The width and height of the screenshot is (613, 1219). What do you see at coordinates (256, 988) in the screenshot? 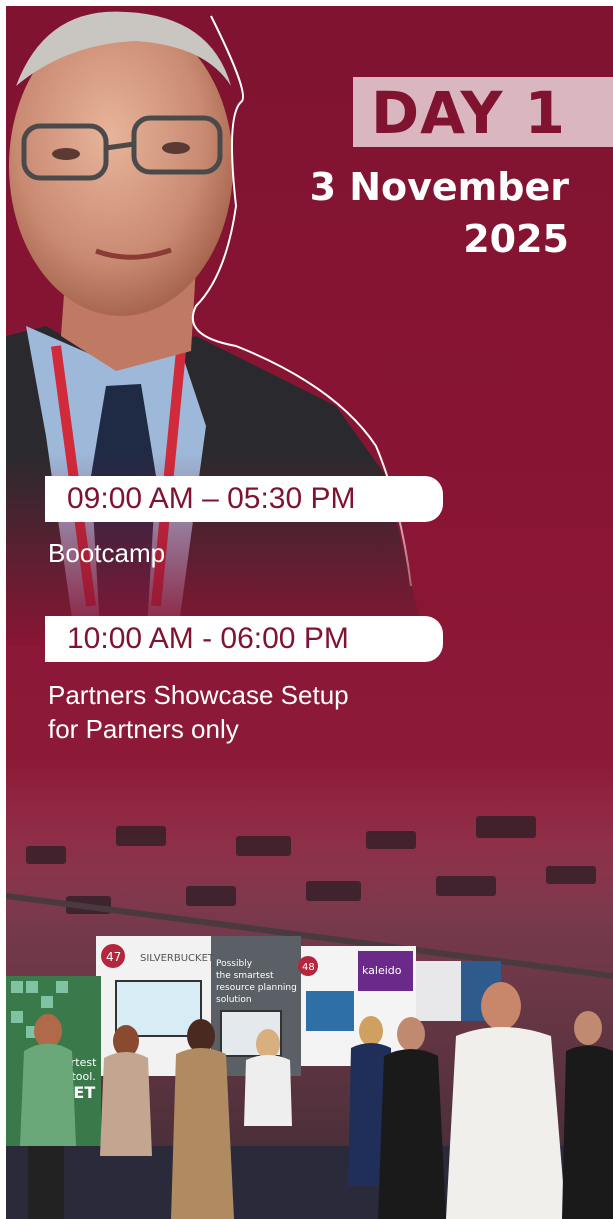
I see `booth-tagline-line: resource planning` at bounding box center [256, 988].